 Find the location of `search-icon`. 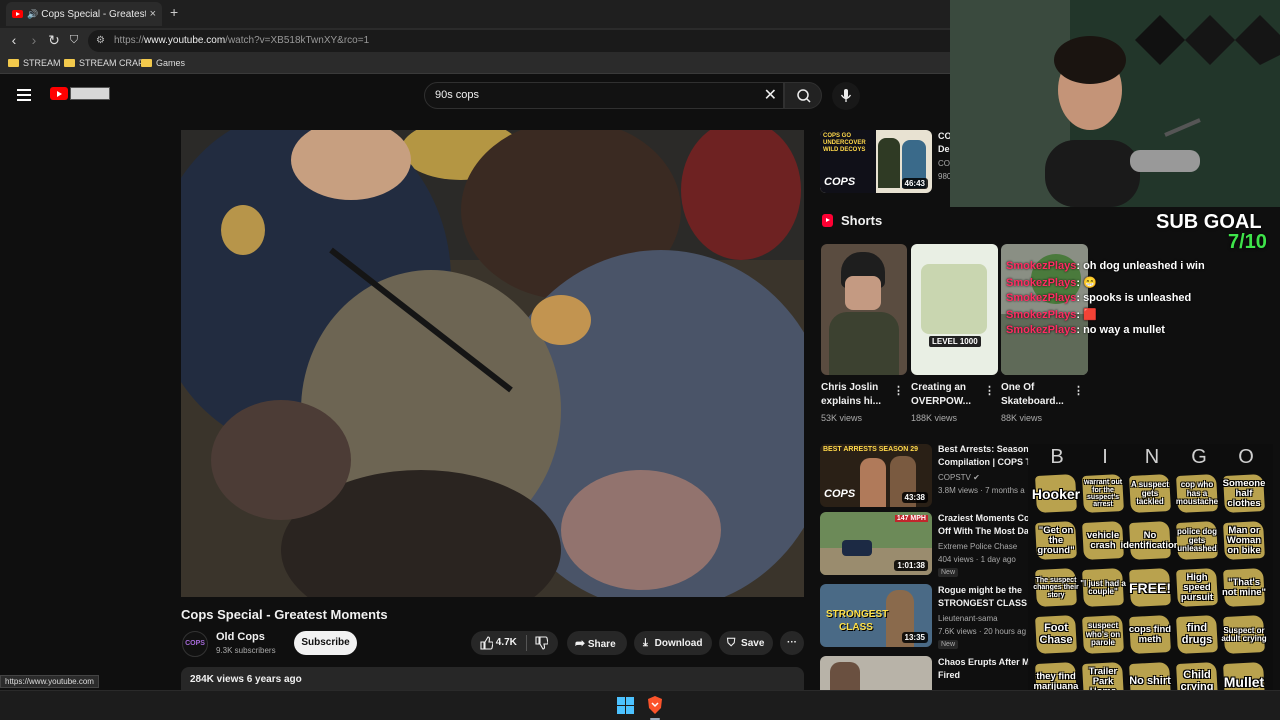

search-icon is located at coordinates (804, 96).